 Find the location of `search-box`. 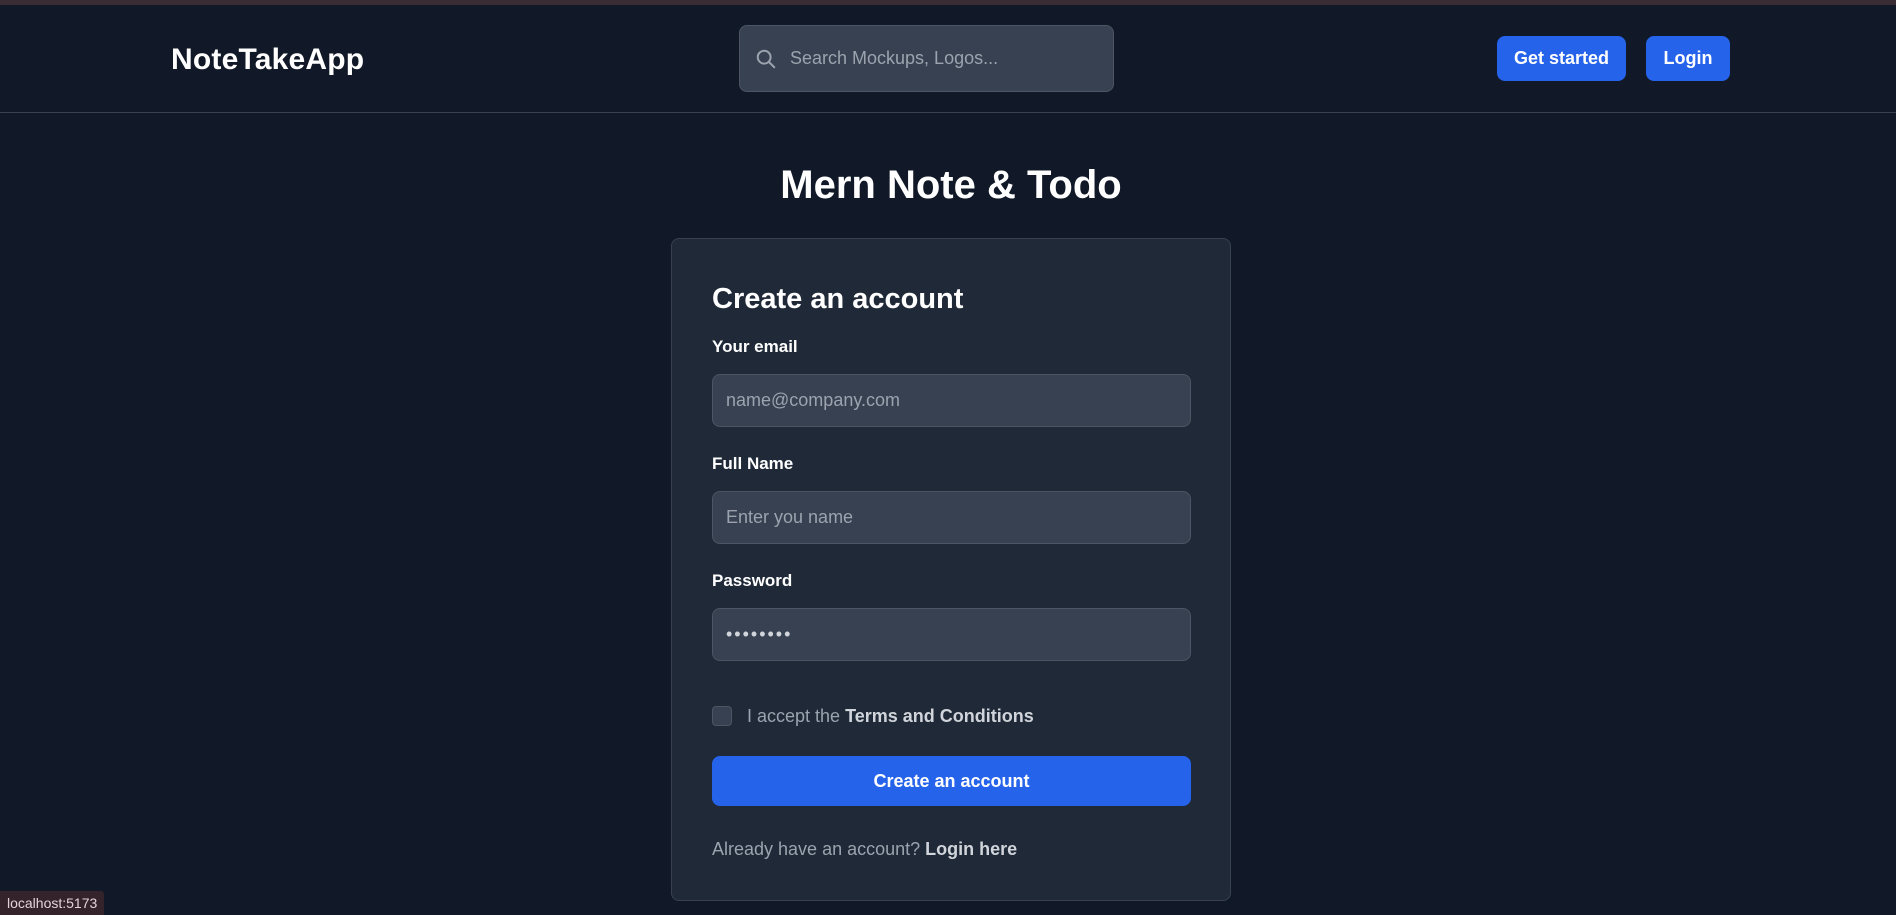

search-box is located at coordinates (926, 58).